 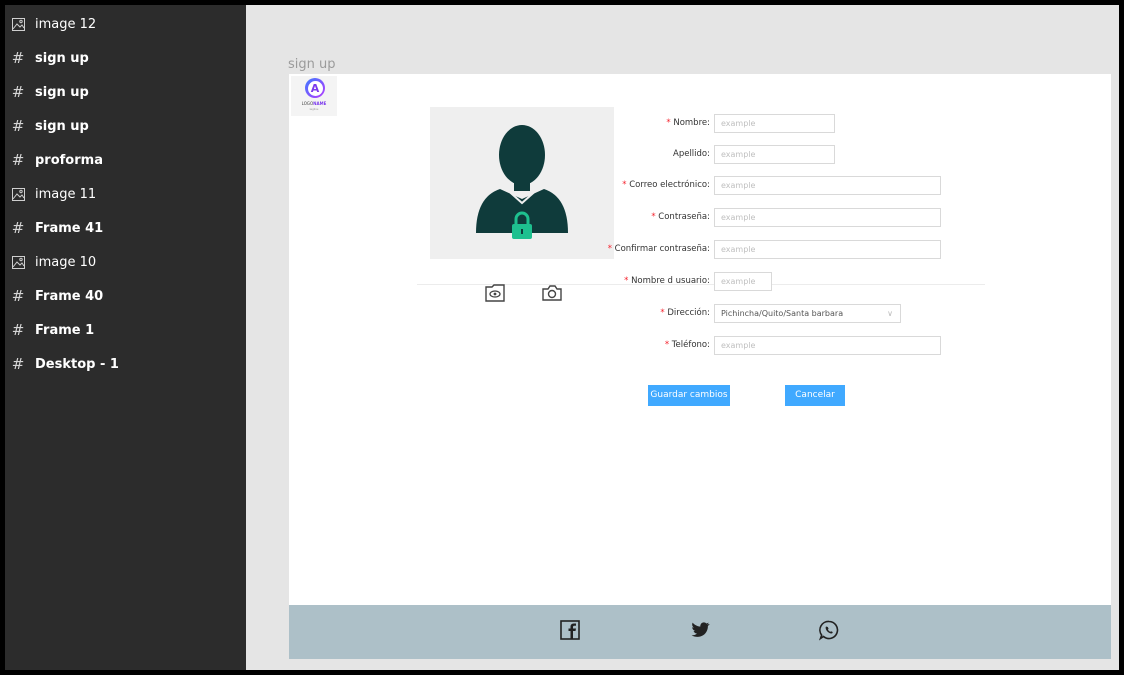 I want to click on apellido-label: Apellido:, so click(x=691, y=154).